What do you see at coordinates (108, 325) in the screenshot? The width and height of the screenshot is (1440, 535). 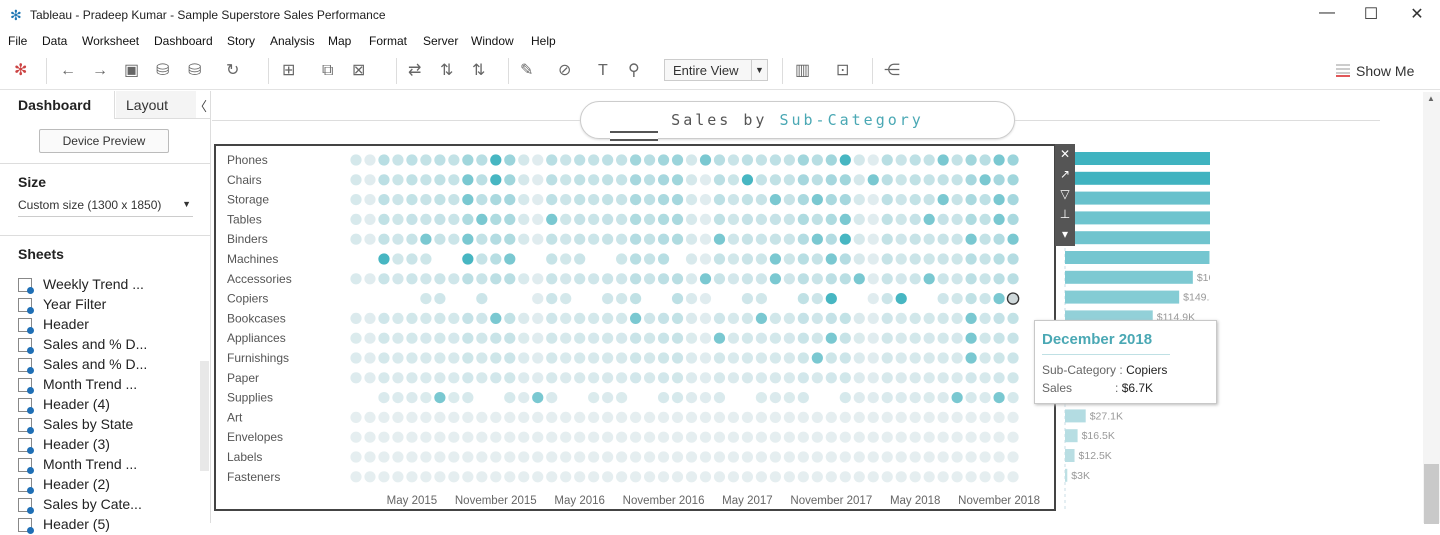 I see `sheet-item: Header` at bounding box center [108, 325].